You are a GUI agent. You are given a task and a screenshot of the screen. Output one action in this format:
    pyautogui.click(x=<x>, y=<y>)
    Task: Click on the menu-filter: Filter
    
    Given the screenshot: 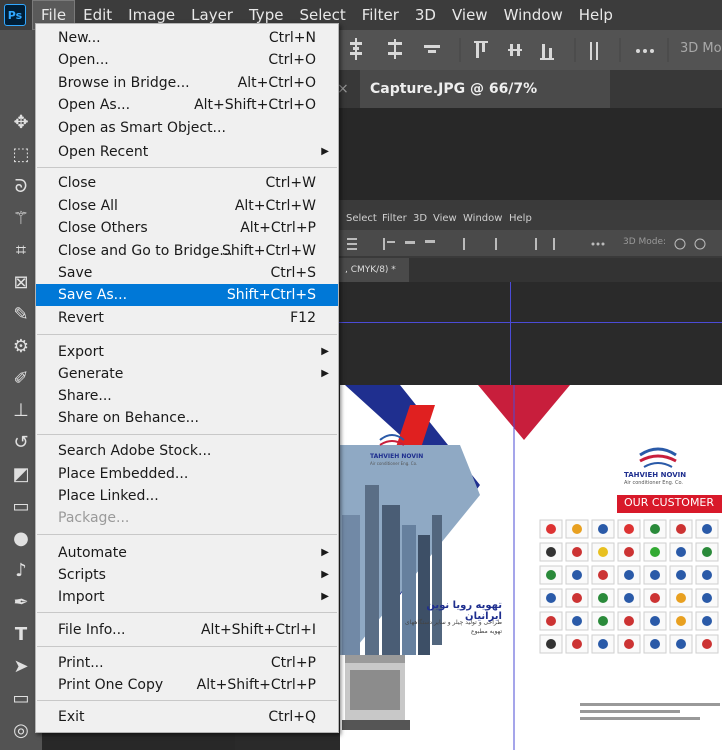 What is the action you would take?
    pyautogui.click(x=380, y=15)
    